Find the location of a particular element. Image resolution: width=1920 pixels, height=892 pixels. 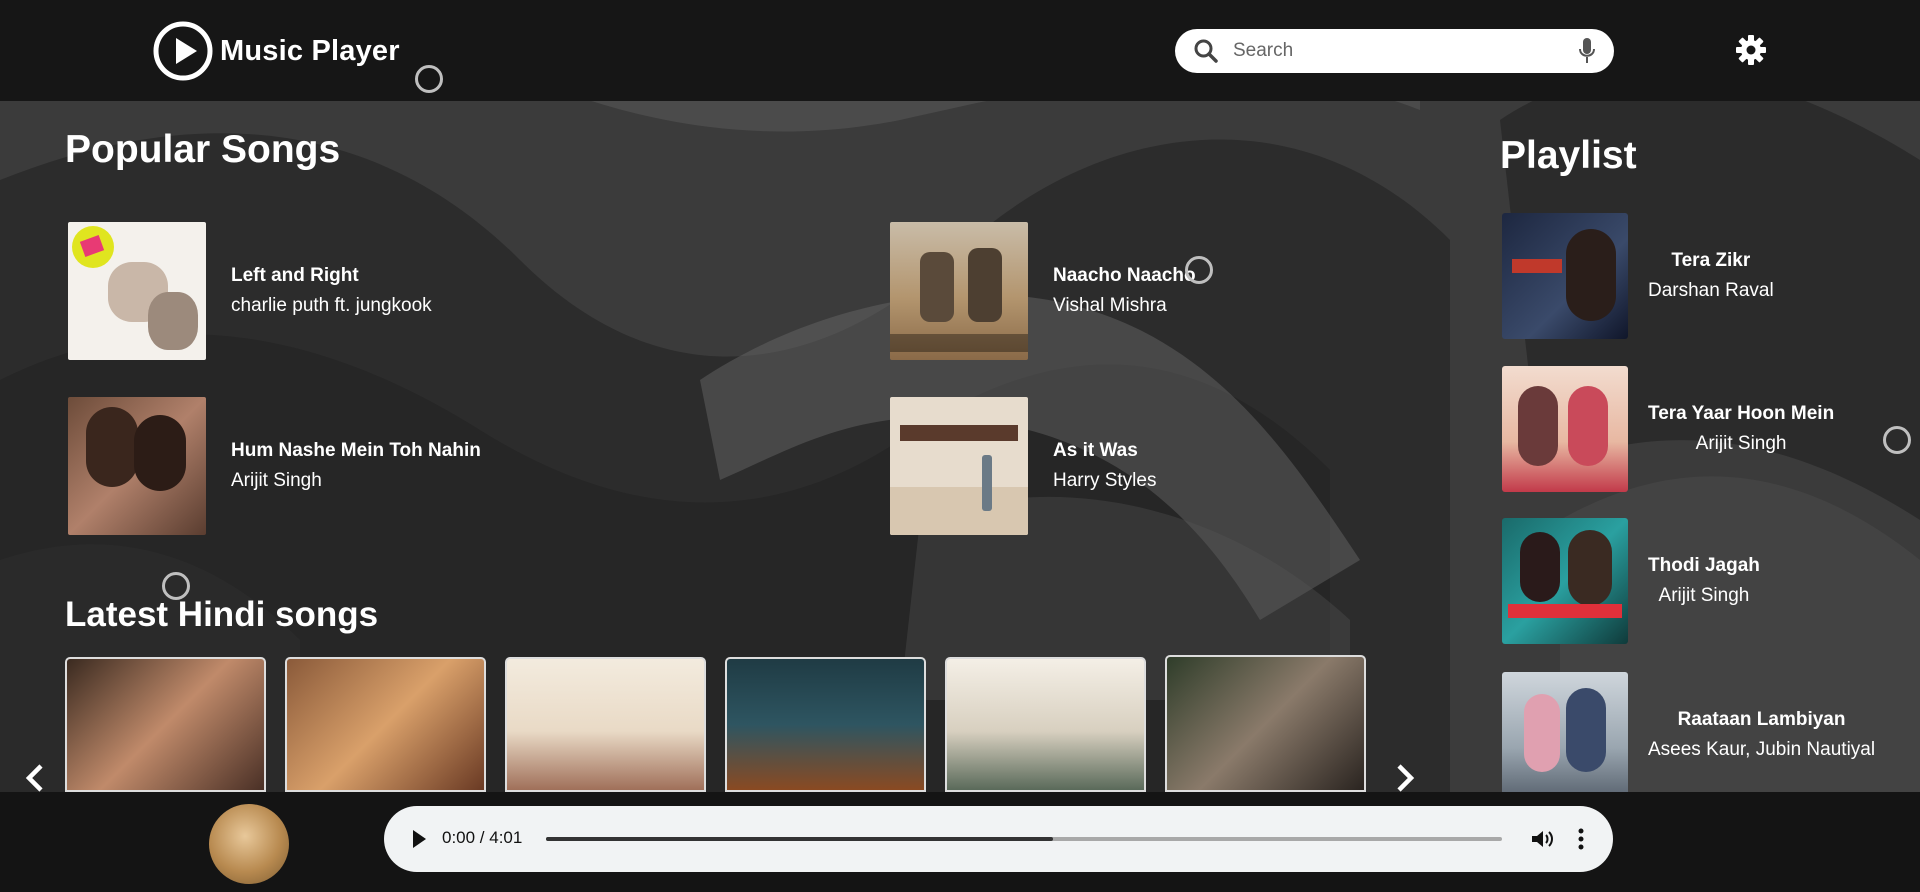

playlist-song-title: Tera Yaar Hoon Mein is located at coordinates (1741, 413).